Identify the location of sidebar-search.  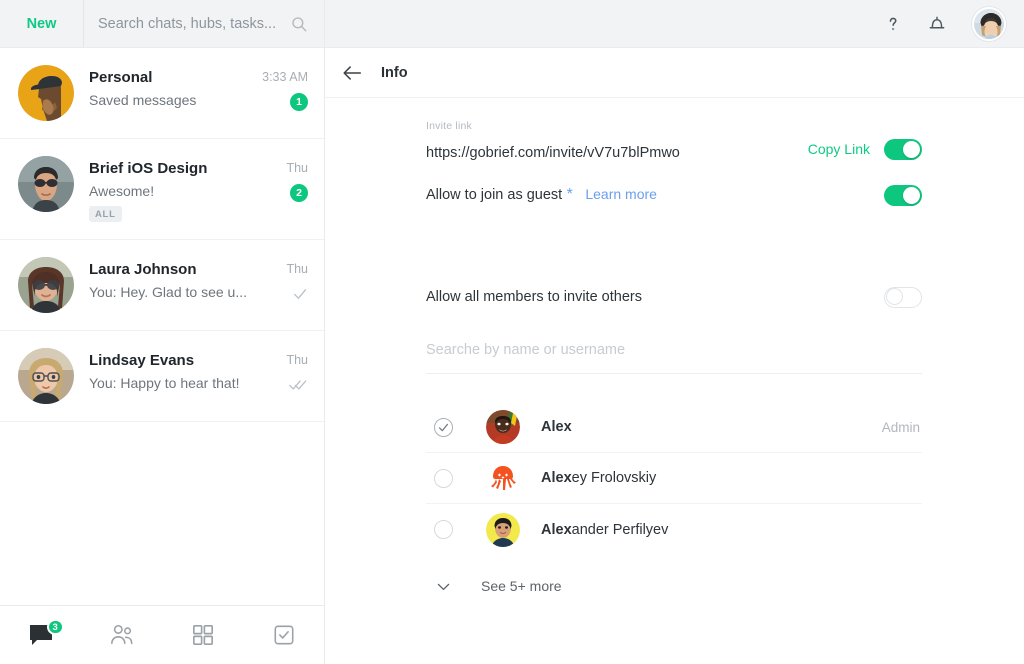
(204, 23).